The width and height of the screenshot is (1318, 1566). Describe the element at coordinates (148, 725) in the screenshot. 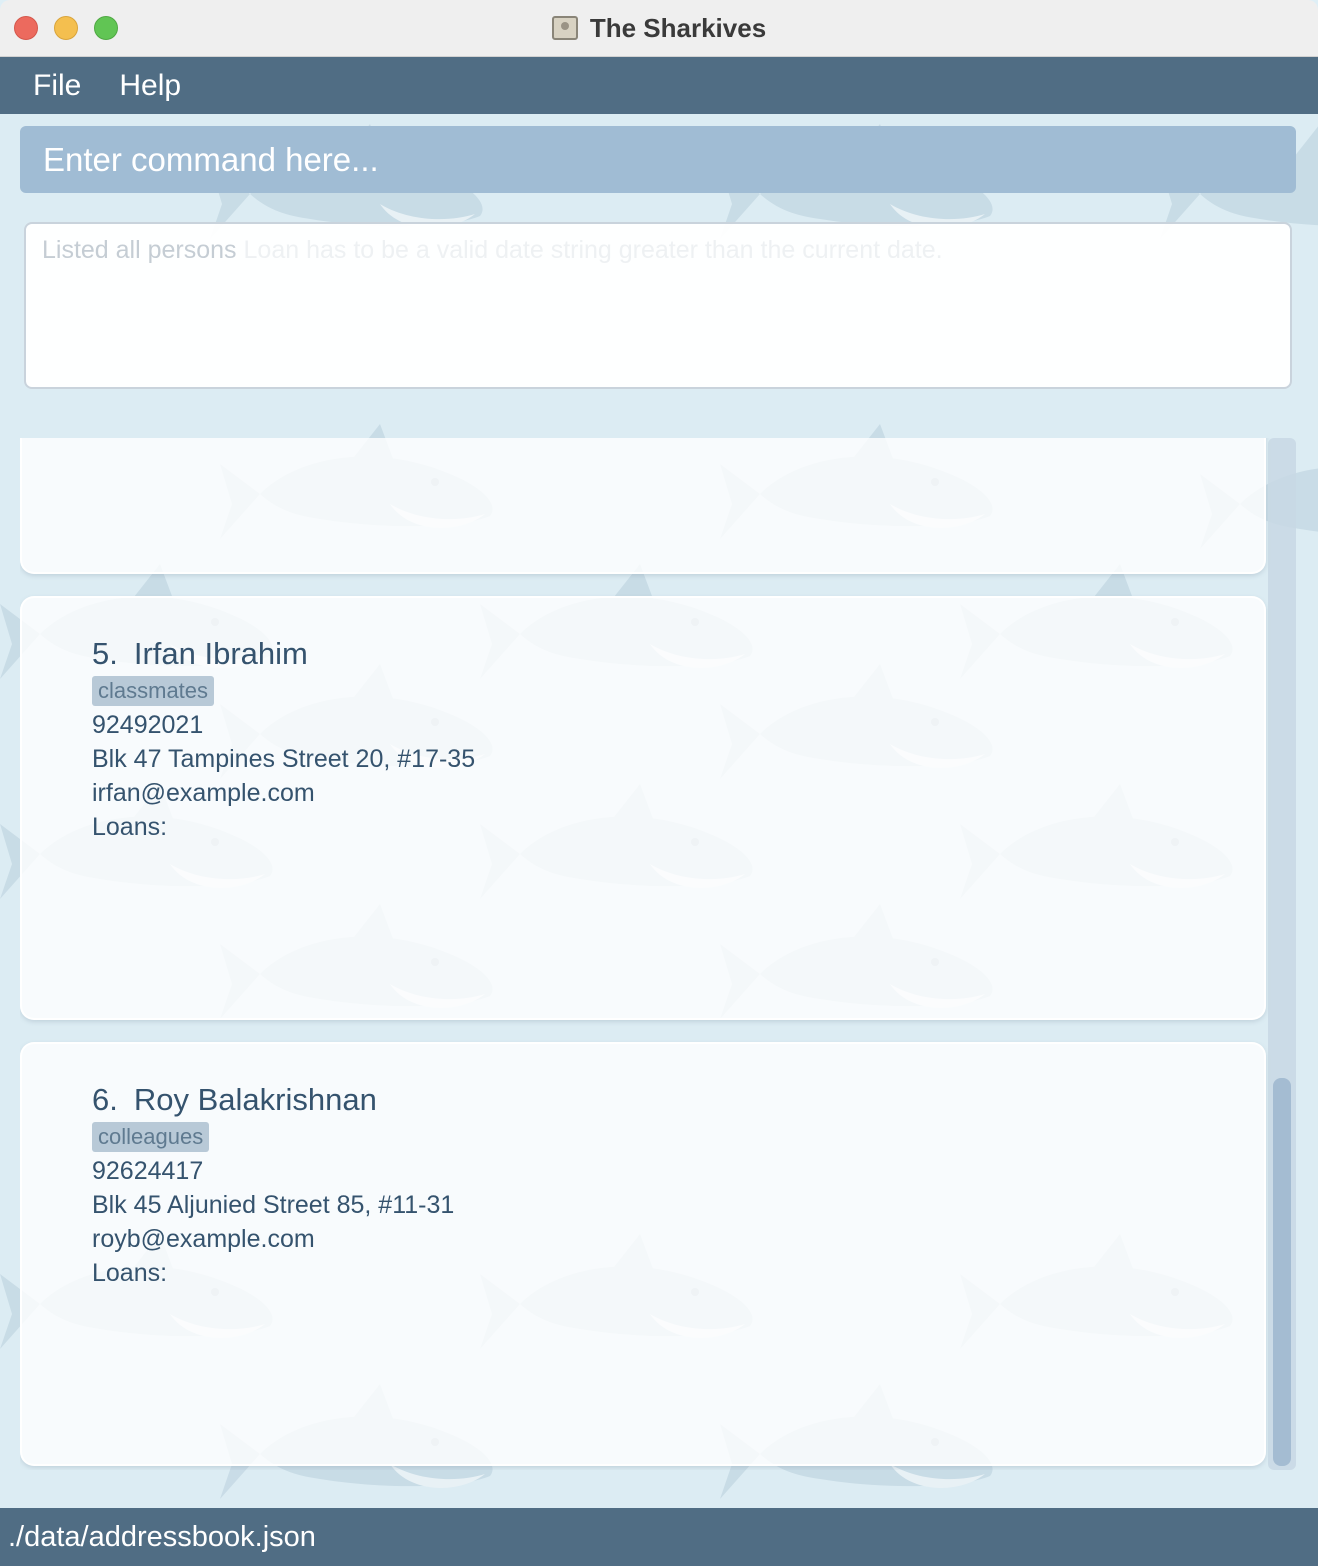

I see `person-phone: 92492021` at that location.